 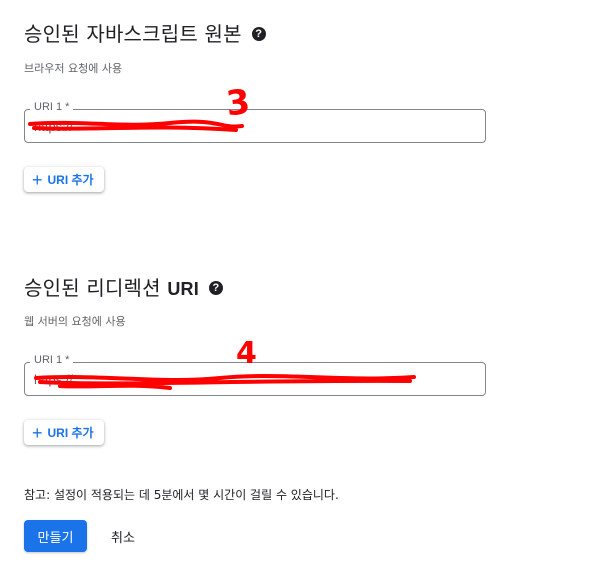 I want to click on redirects-section-title: 승인된 리디렉션 URI?, so click(x=123, y=286).